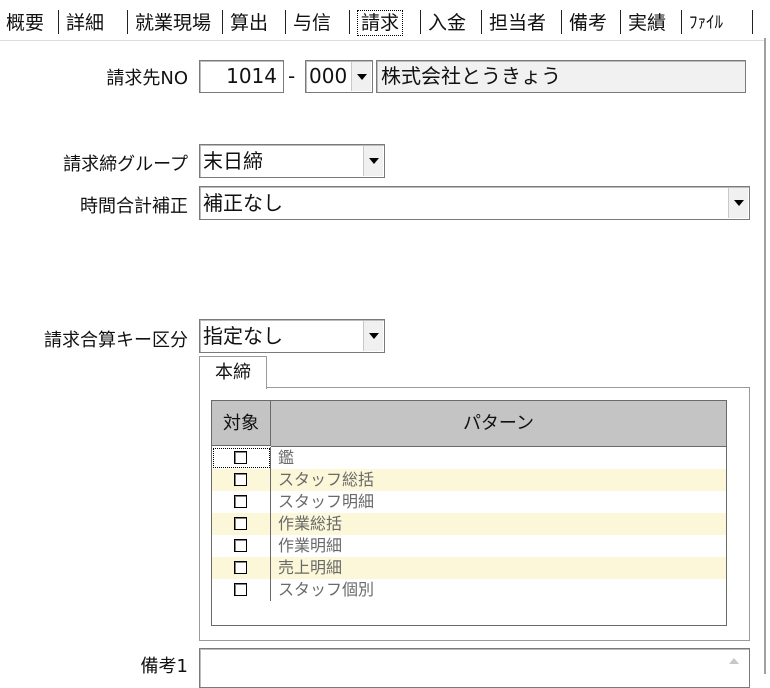  What do you see at coordinates (328, 76) in the screenshot?
I see `billing-branch-value: 000` at bounding box center [328, 76].